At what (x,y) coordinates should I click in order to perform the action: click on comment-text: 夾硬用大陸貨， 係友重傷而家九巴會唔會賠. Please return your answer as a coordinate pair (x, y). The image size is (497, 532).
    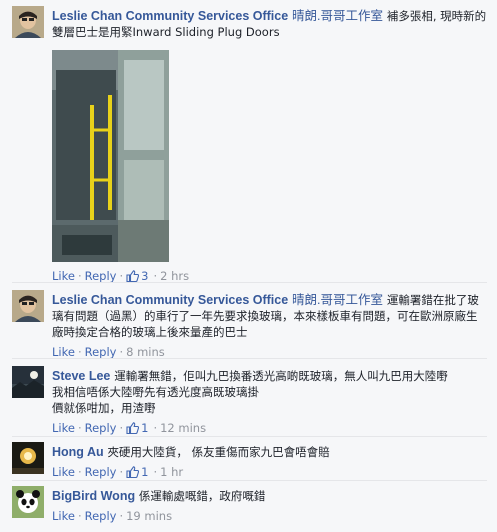
    Looking at the image, I should click on (218, 452).